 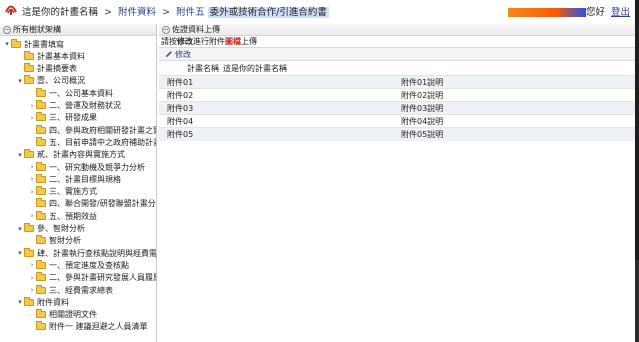 I want to click on user-bar: 您好 登出, so click(x=568, y=11).